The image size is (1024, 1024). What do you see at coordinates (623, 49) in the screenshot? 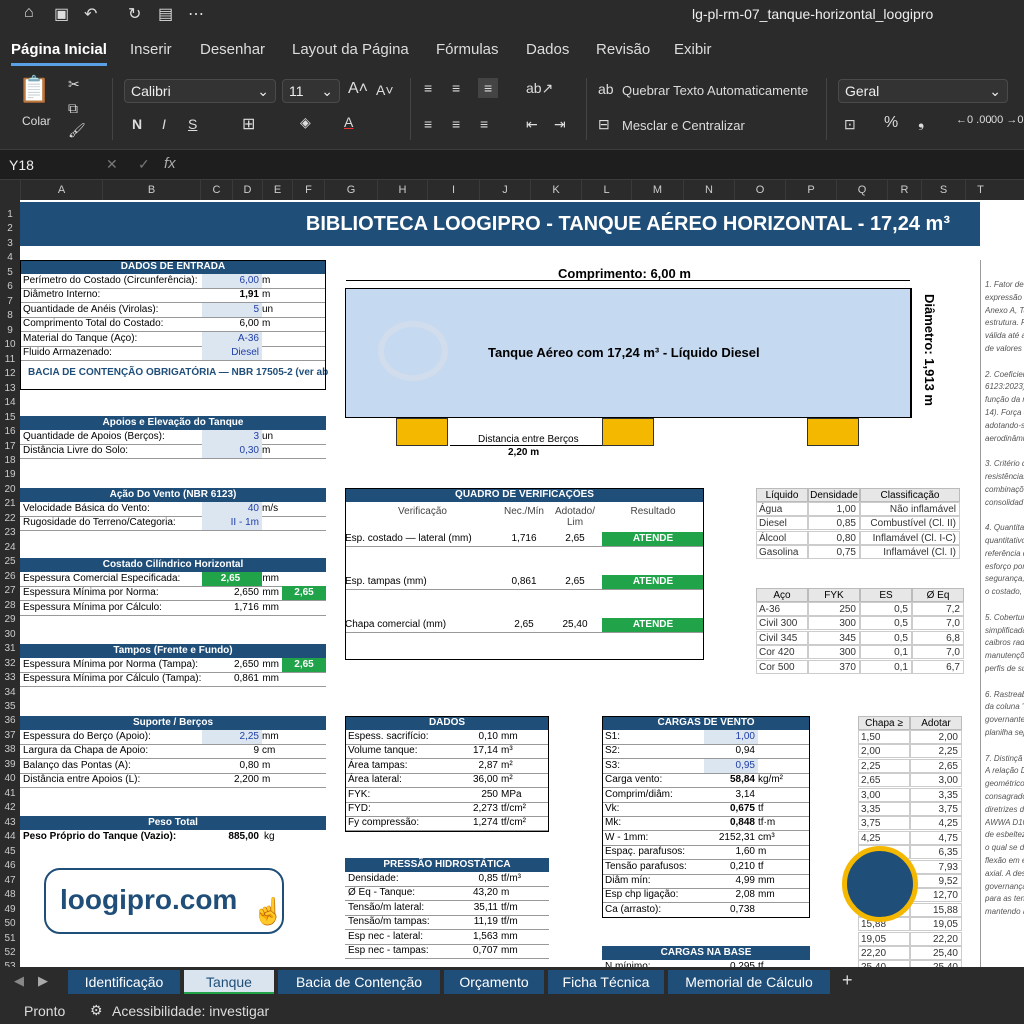
I see `tab-revisao: Revisão` at bounding box center [623, 49].